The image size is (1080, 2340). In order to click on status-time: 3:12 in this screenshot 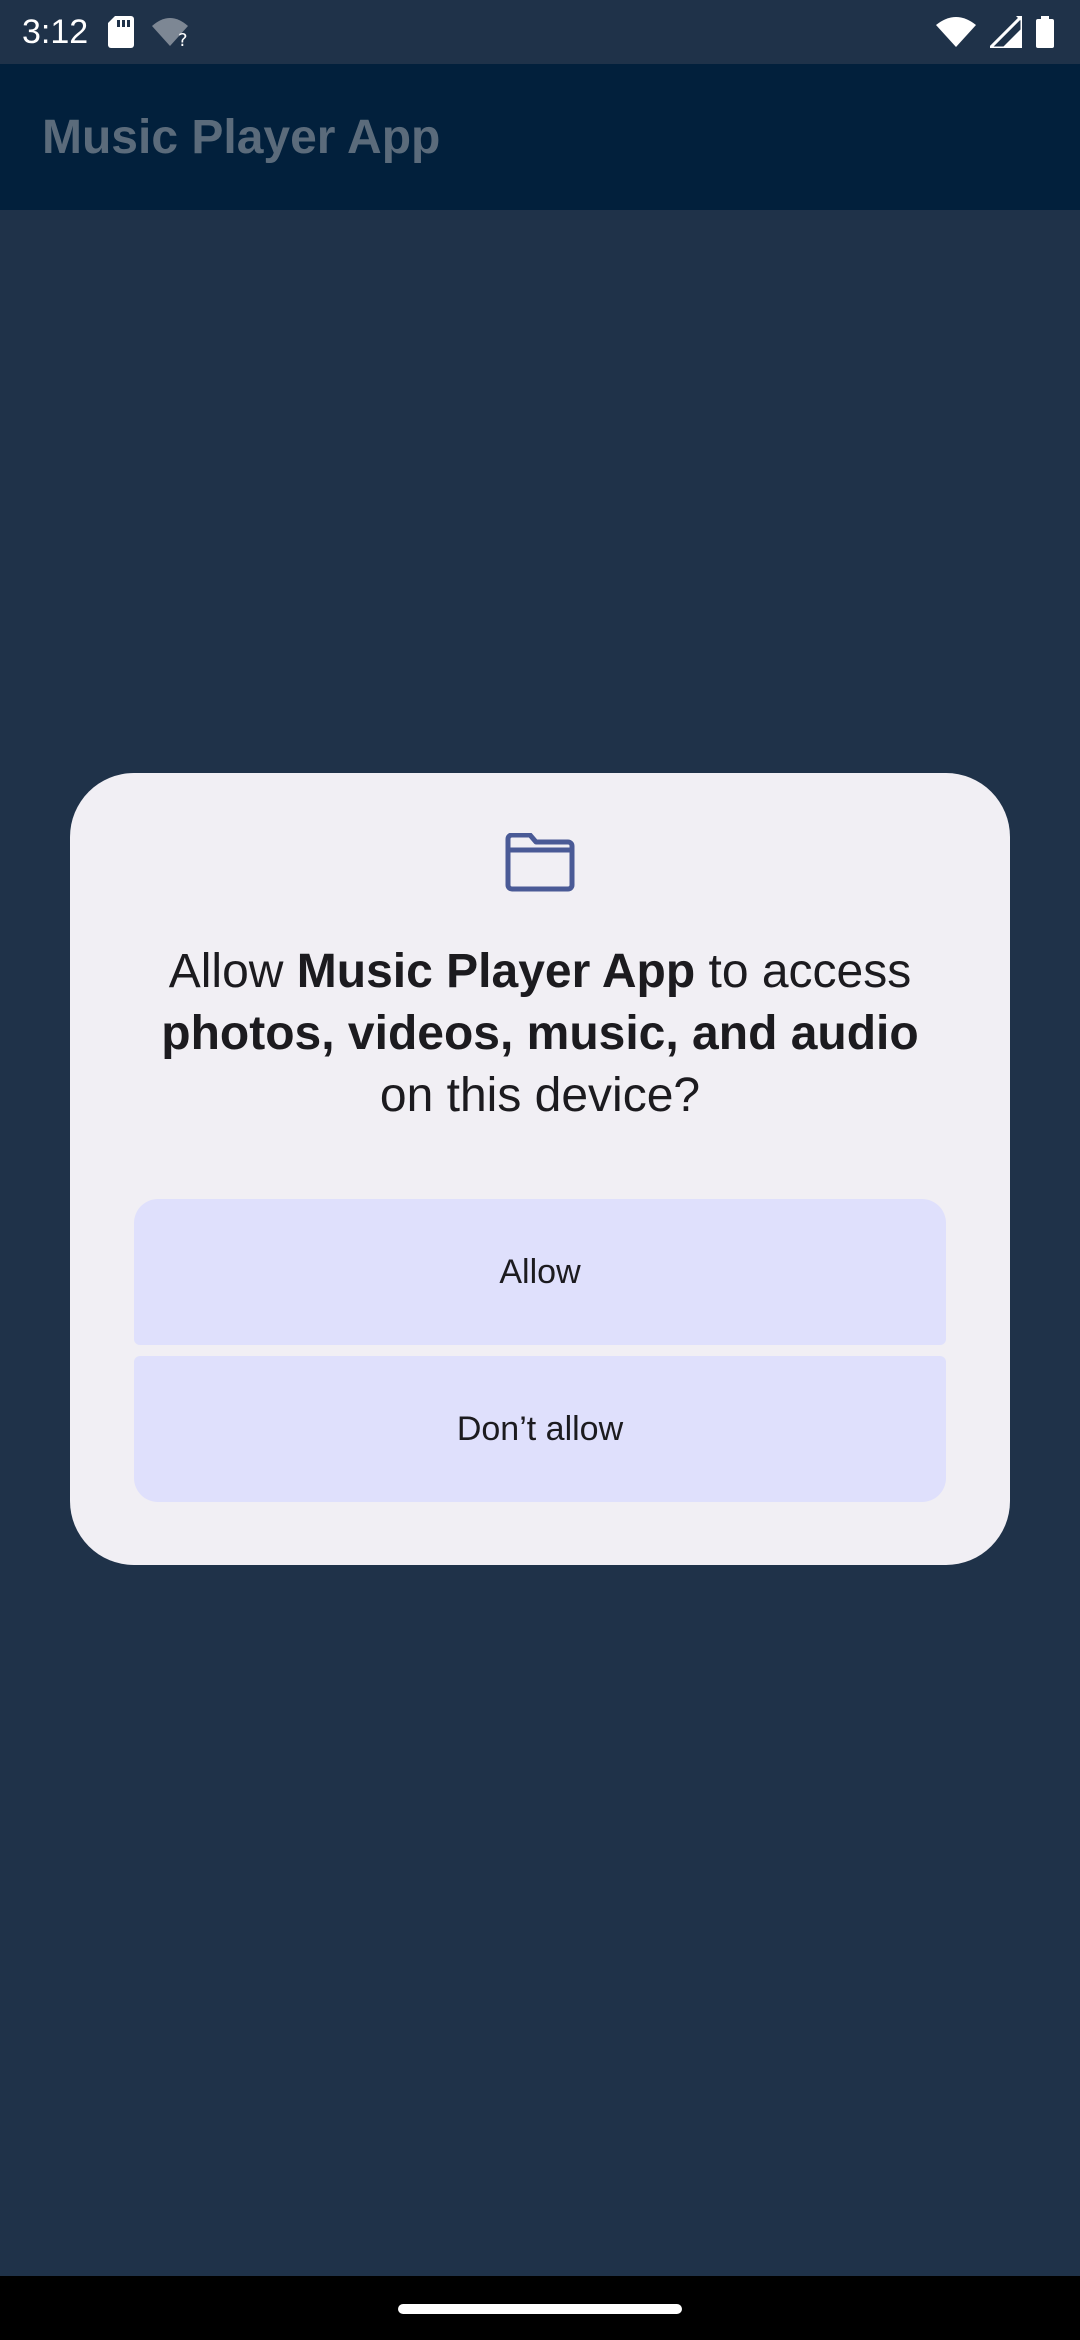, I will do `click(55, 32)`.